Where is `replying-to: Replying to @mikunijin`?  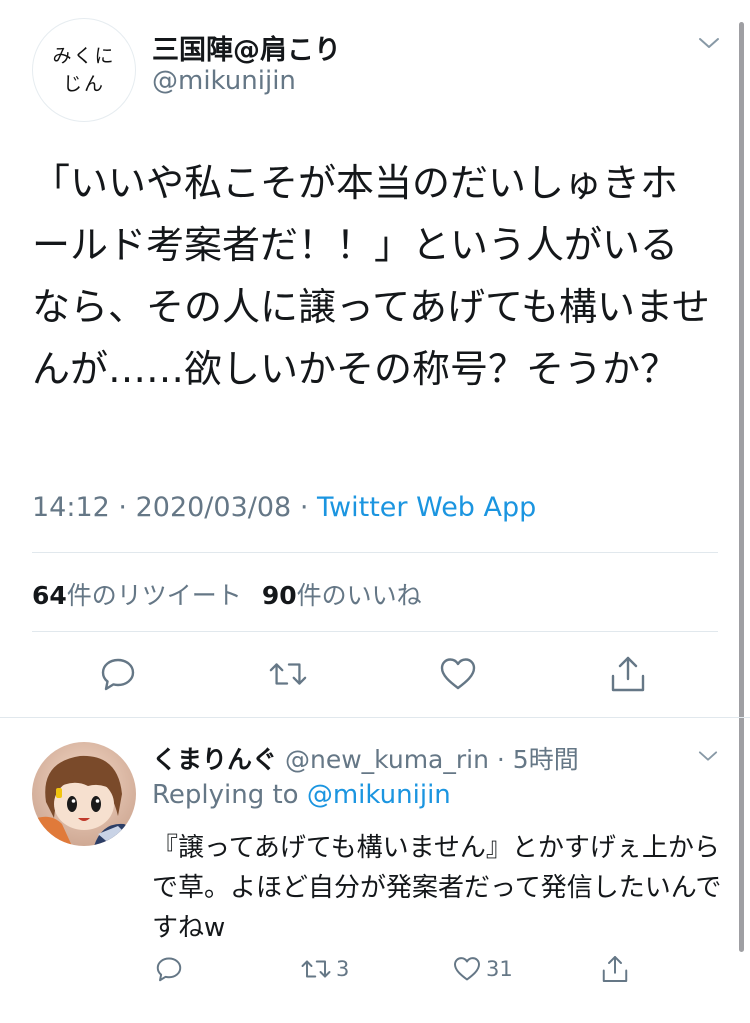
replying-to: Replying to @mikunijin is located at coordinates (301, 795).